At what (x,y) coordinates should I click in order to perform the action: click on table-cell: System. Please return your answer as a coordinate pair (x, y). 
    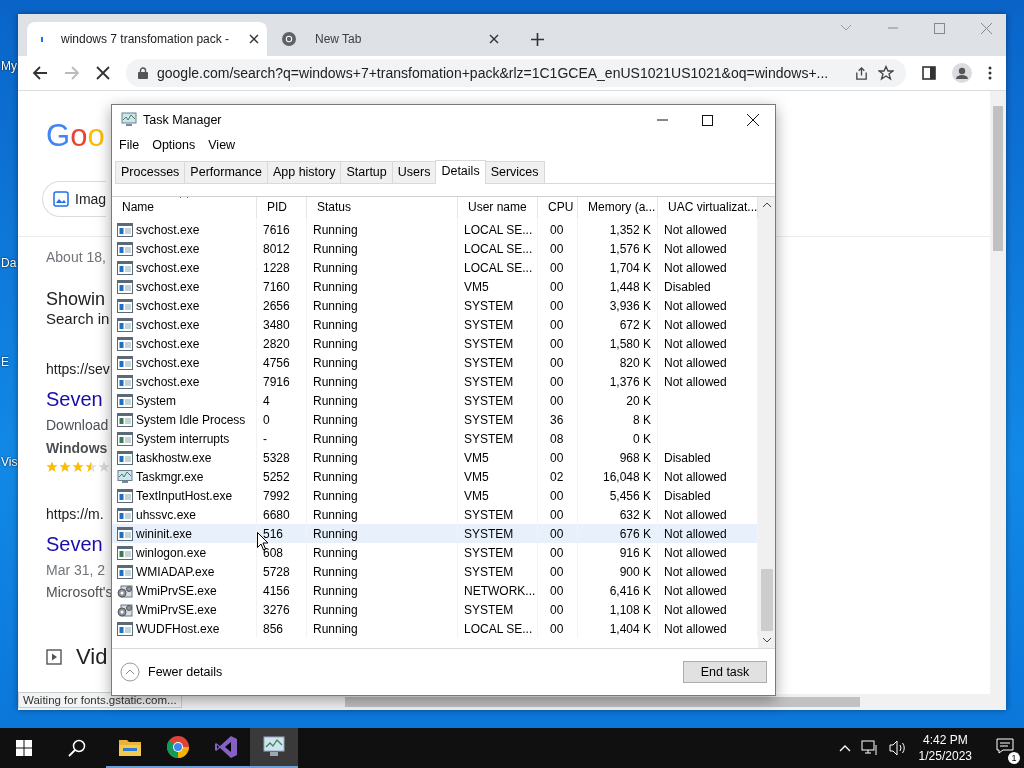
    Looking at the image, I should click on (156, 400).